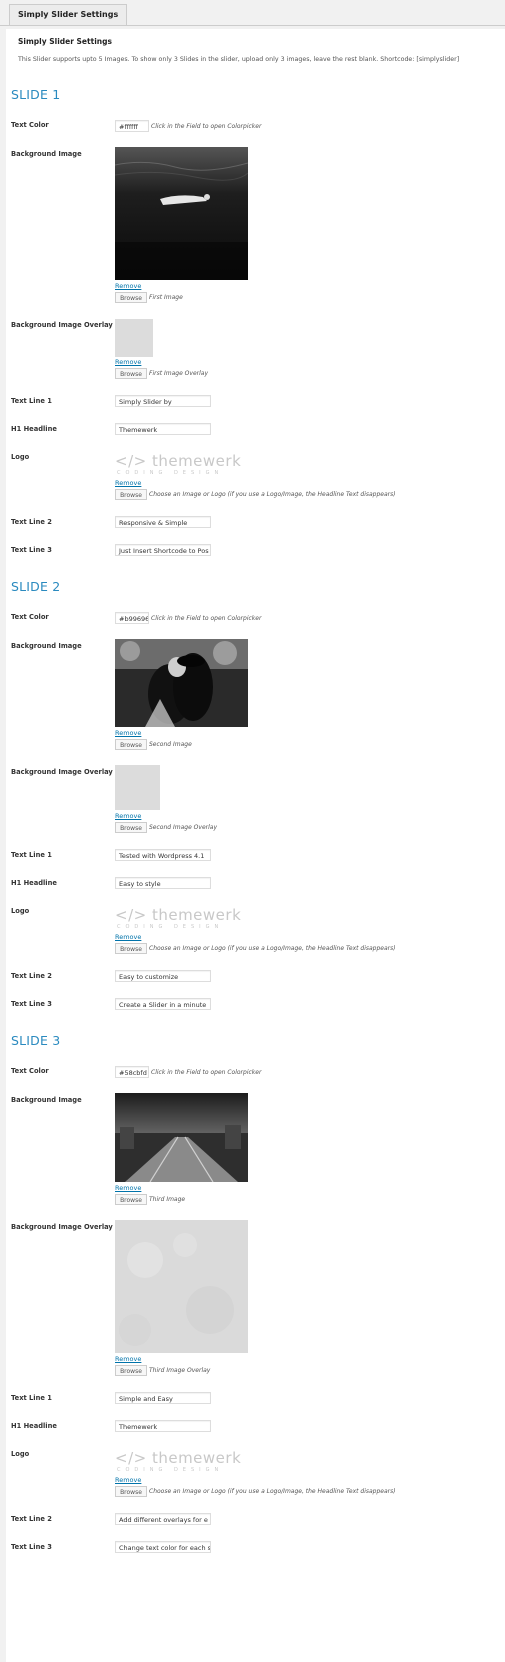 The image size is (505, 1662). I want to click on slide-3-image-browse-button: Browse, so click(131, 1199).